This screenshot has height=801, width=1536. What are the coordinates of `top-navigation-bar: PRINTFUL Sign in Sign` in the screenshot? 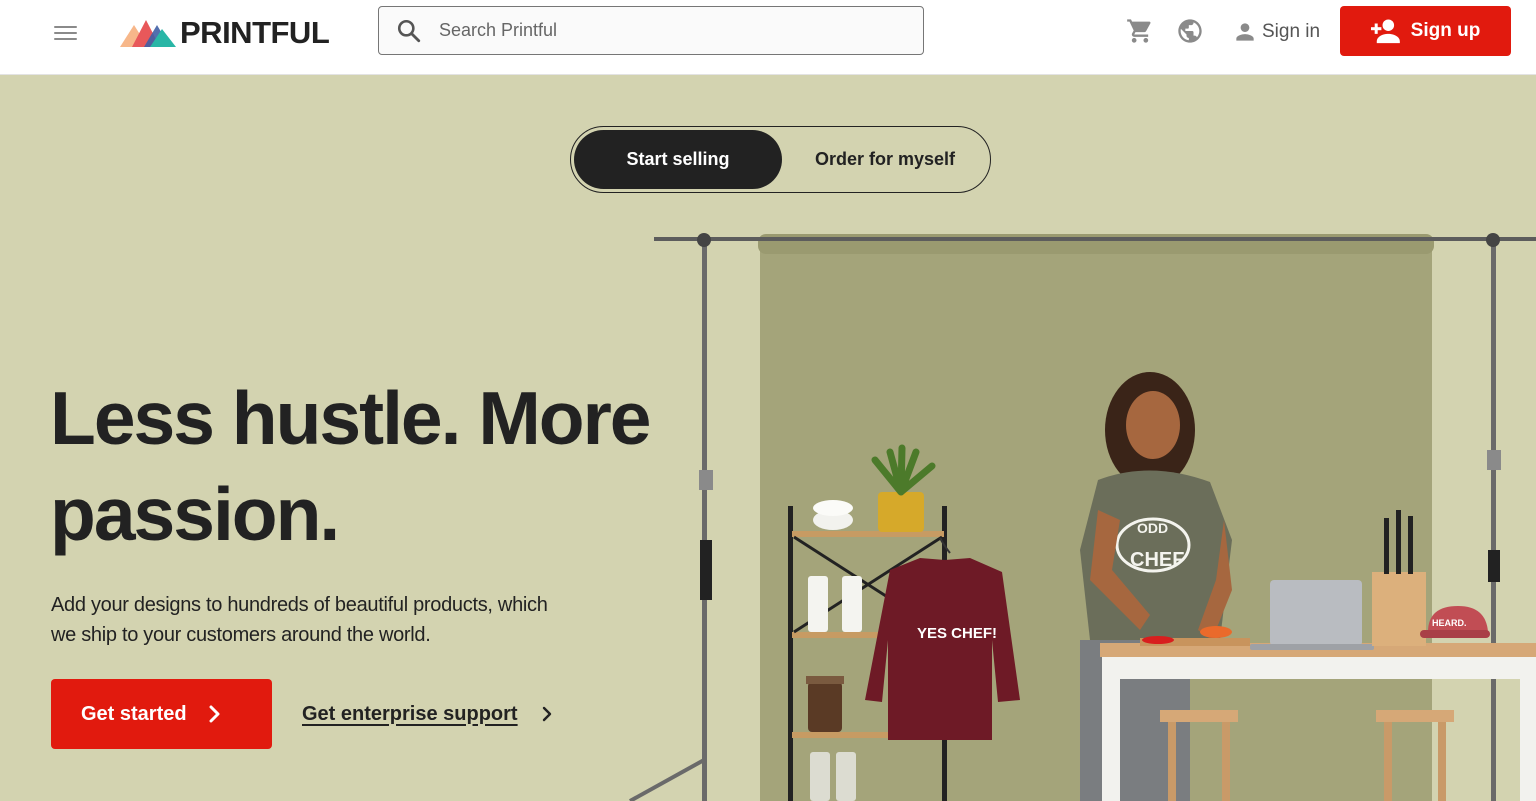 It's located at (768, 37).